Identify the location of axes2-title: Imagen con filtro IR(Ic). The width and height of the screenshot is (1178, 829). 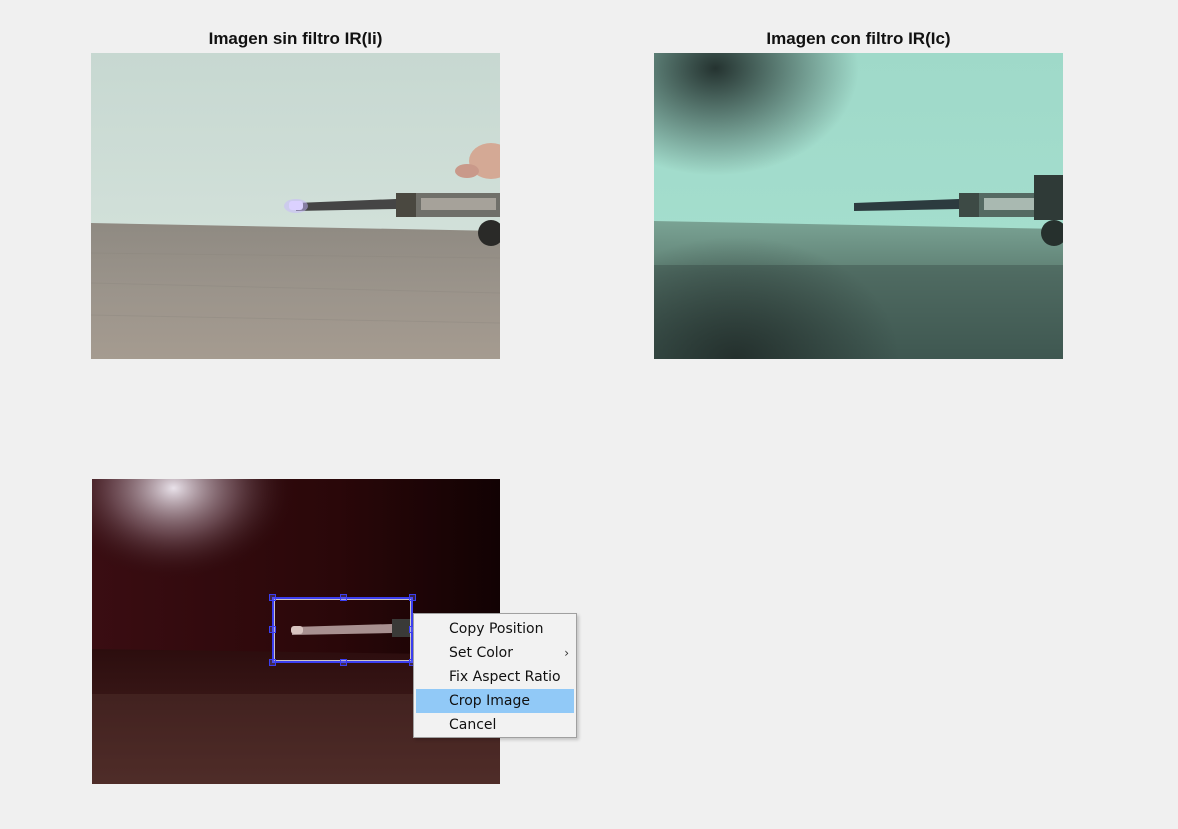
(858, 38).